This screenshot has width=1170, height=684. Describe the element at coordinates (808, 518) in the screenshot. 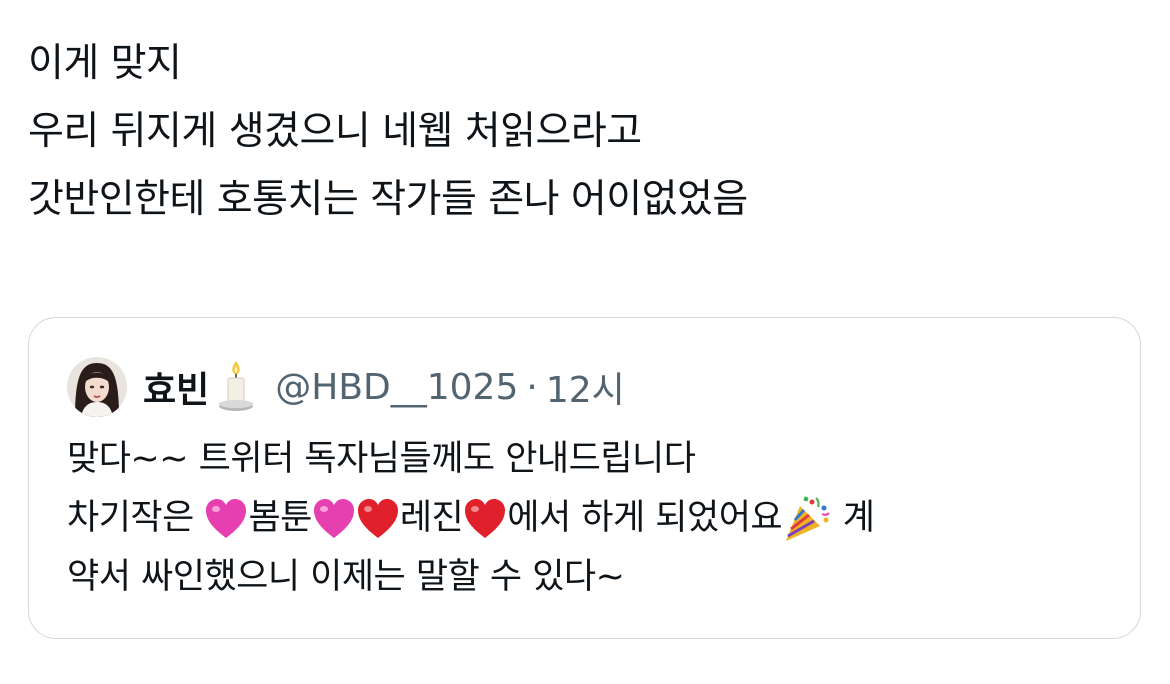

I see `party-popper-icon` at that location.